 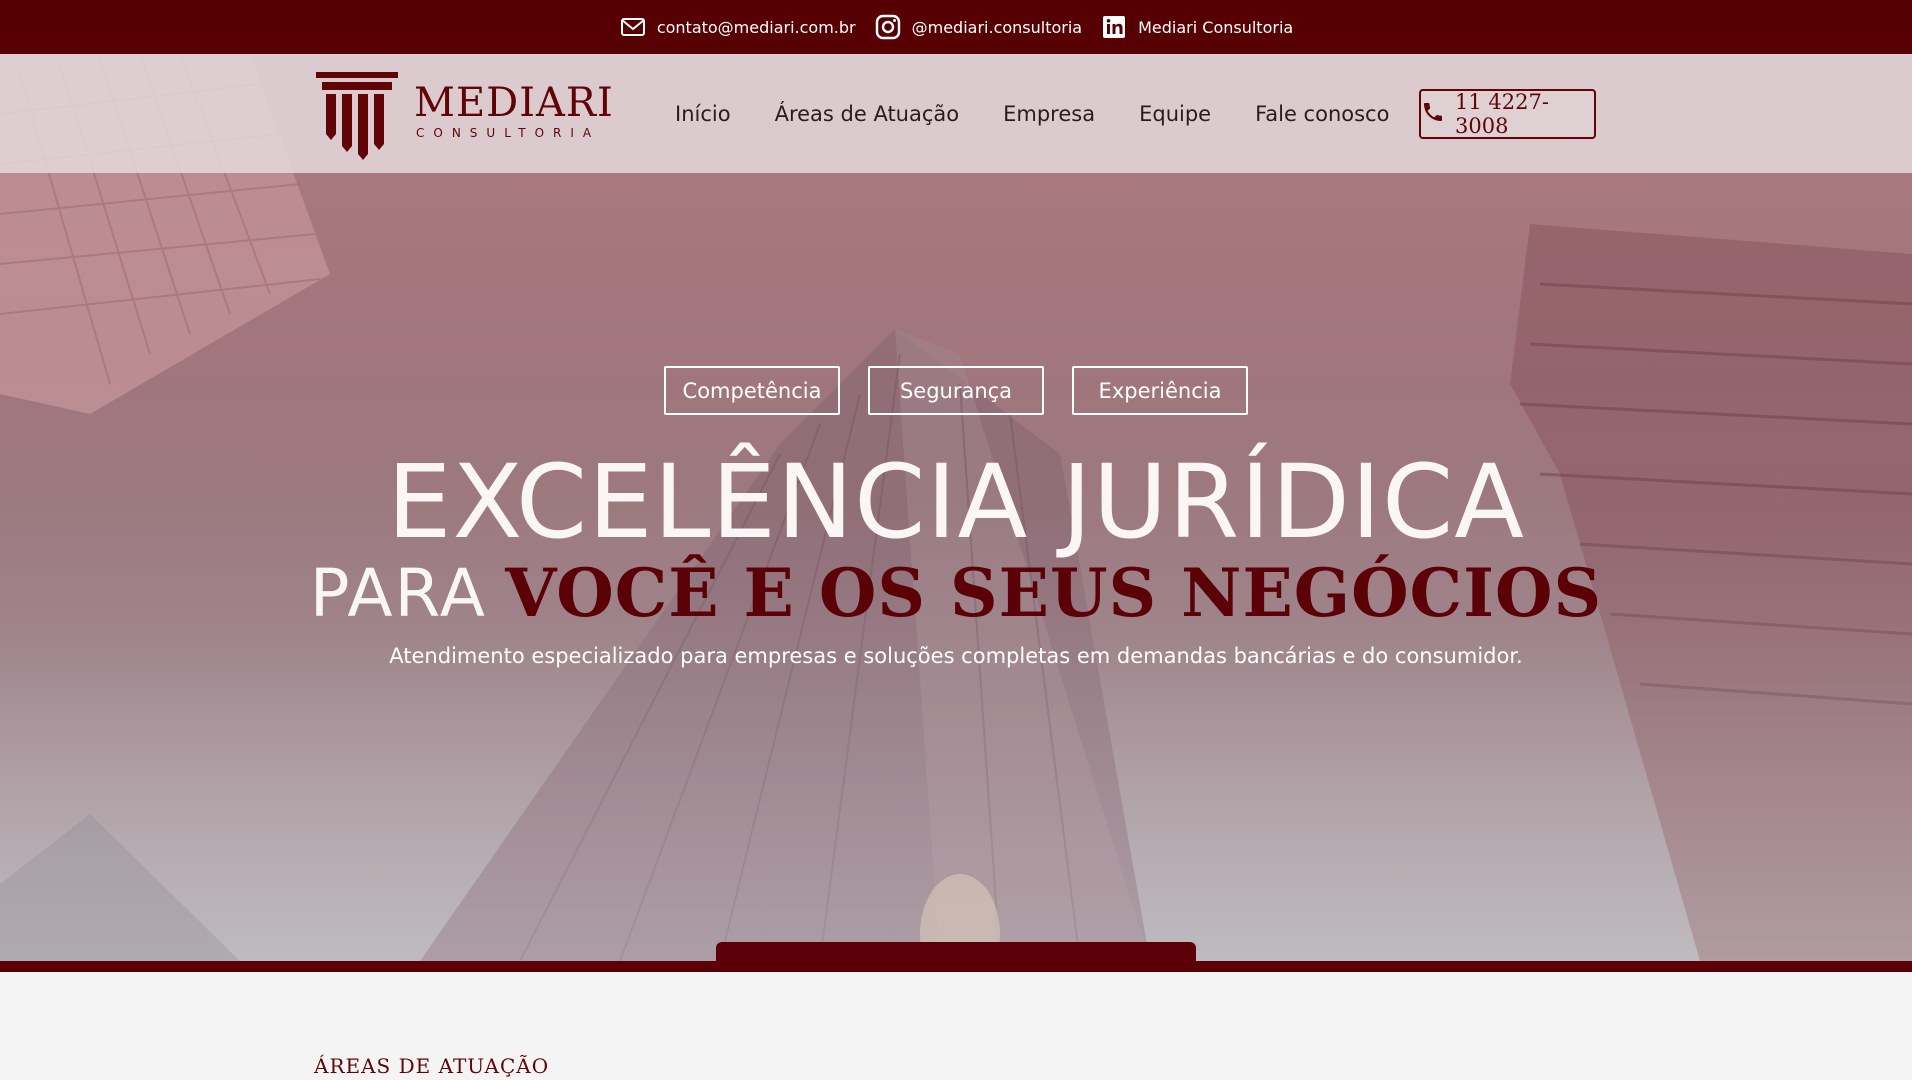 What do you see at coordinates (398, 593) in the screenshot?
I see `subhead-plain: PARA` at bounding box center [398, 593].